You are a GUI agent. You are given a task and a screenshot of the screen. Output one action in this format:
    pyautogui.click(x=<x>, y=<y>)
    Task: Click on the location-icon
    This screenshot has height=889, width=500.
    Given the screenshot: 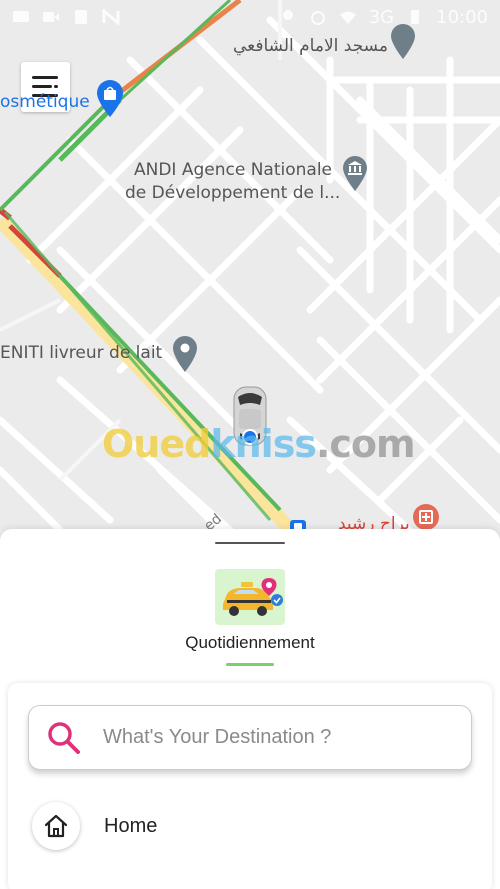 What is the action you would take?
    pyautogui.click(x=288, y=17)
    